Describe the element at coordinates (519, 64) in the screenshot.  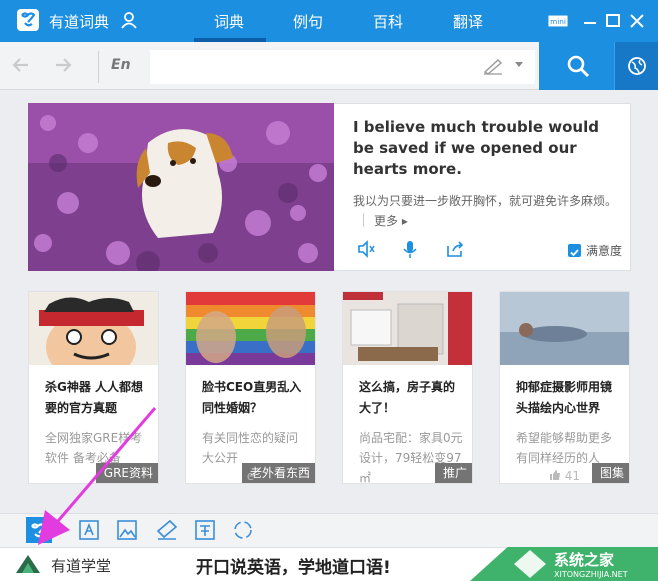
I see `chevron-down-icon` at that location.